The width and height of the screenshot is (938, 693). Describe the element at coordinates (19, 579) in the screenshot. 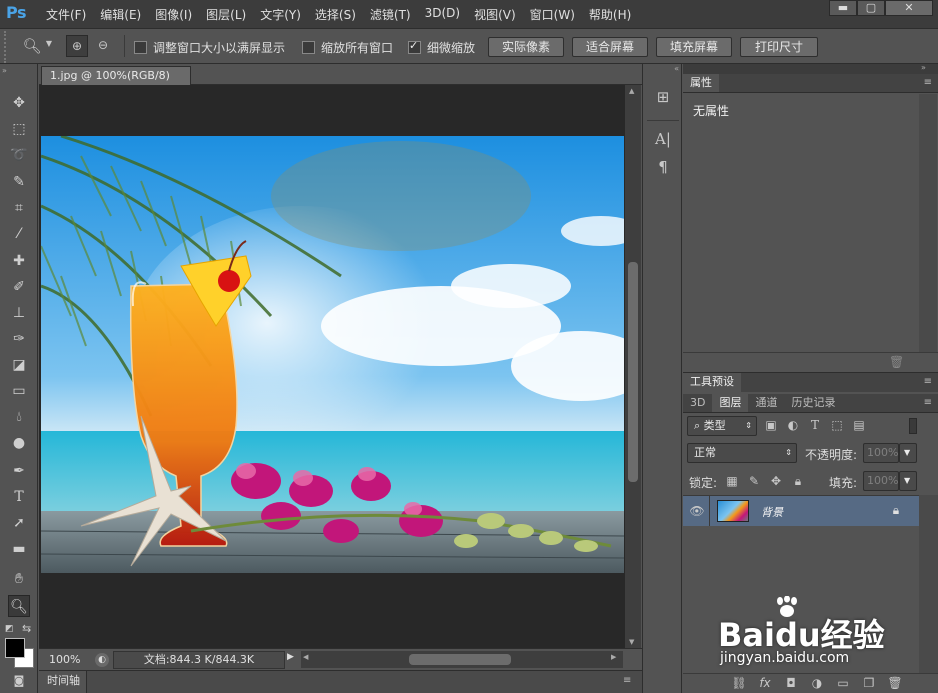

I see `hand-tool-icon: ✋︎` at that location.